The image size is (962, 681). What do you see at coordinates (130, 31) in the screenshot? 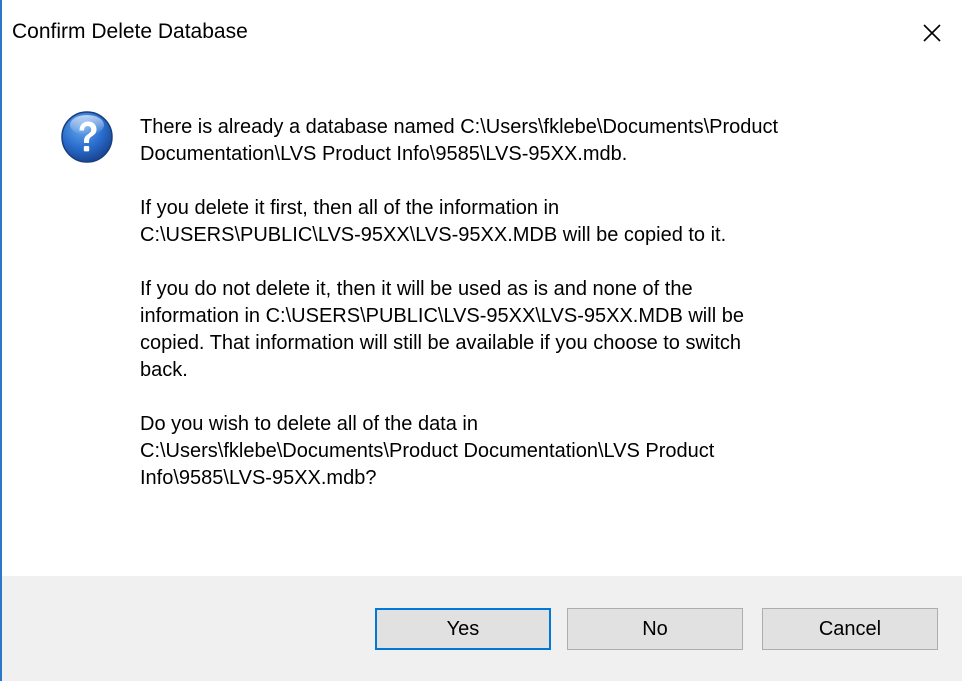
I see `window-title: Confirm Delete Database` at bounding box center [130, 31].